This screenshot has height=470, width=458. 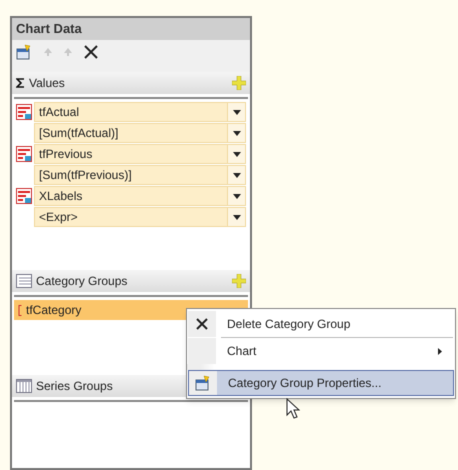 I want to click on delete-icon, so click(x=91, y=52).